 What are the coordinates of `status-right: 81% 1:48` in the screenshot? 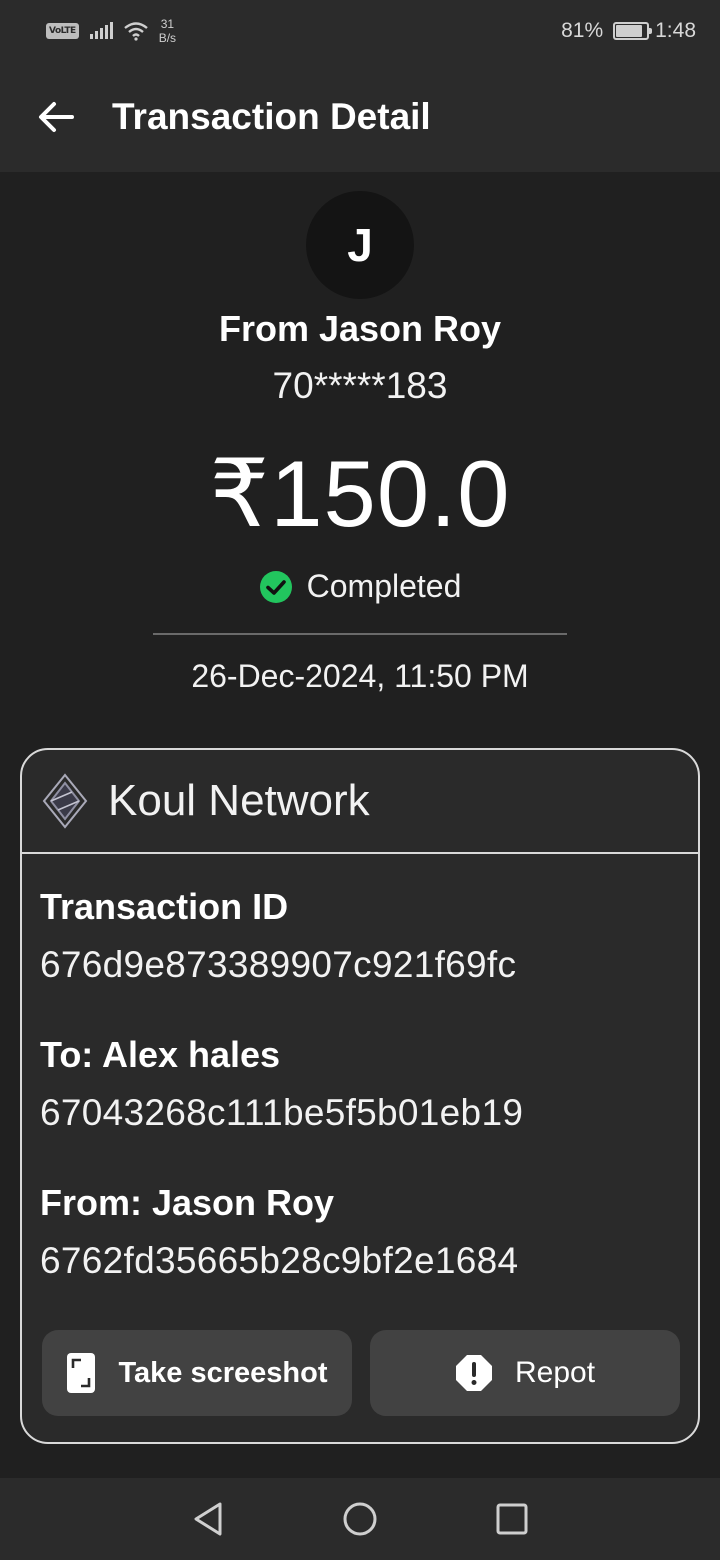 It's located at (628, 31).